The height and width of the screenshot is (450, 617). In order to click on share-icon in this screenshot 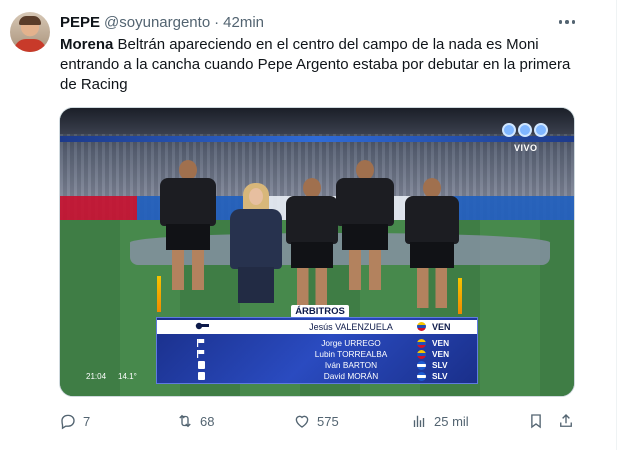, I will do `click(566, 420)`.